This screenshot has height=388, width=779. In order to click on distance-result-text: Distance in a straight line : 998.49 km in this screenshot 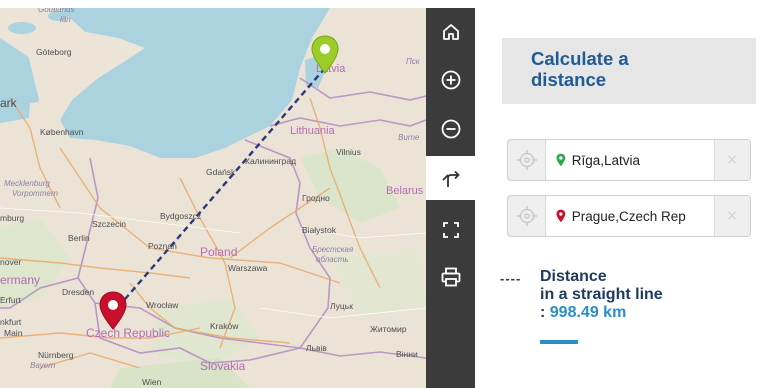, I will do `click(601, 295)`.